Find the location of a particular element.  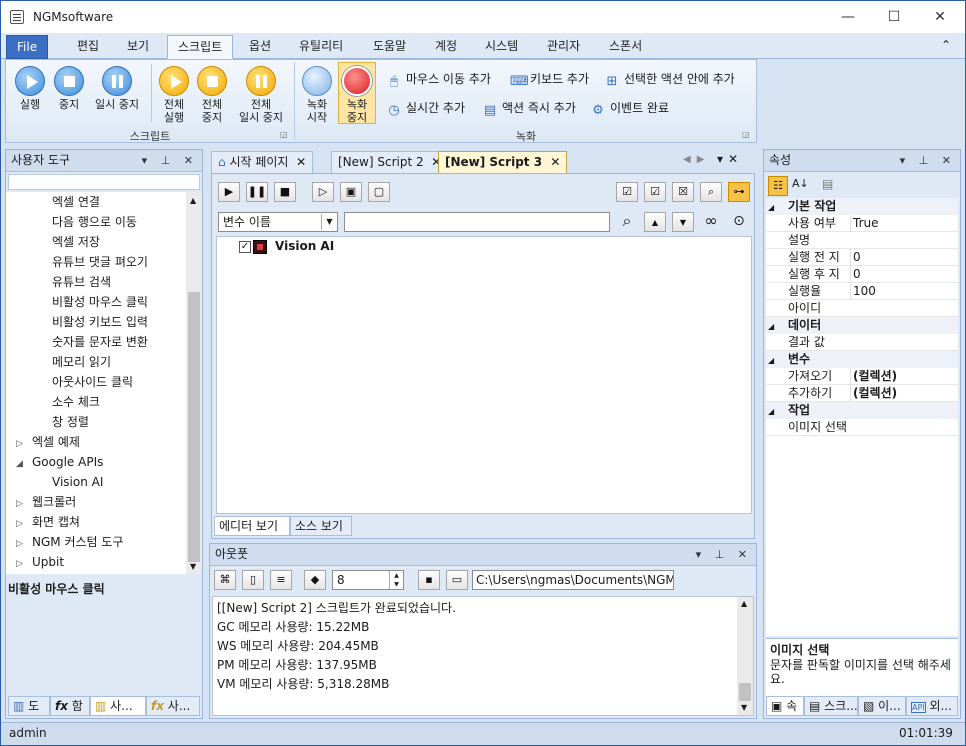

tab-list-close-icons: ▾✕ is located at coordinates (730, 159).